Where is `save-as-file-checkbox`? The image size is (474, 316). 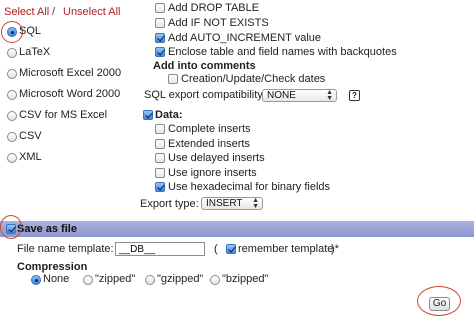 save-as-file-checkbox is located at coordinates (11, 229).